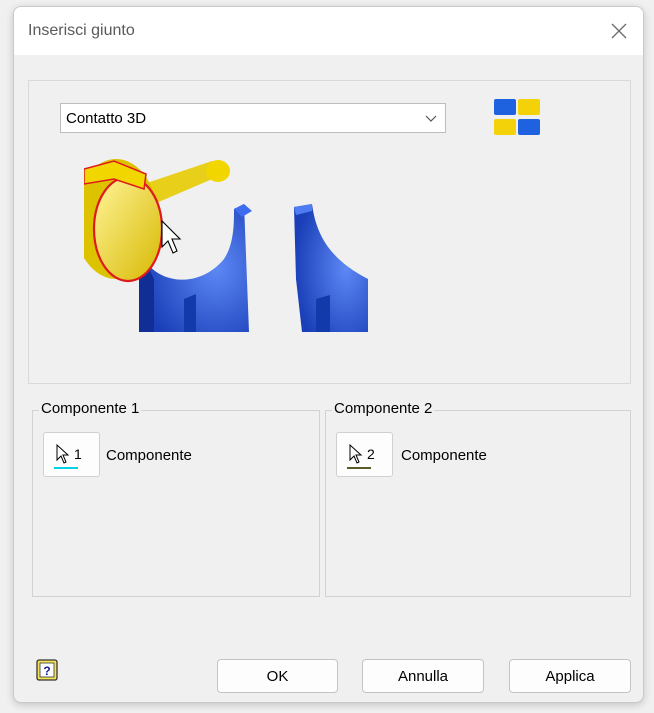 The height and width of the screenshot is (713, 654). I want to click on chevron-down-icon, so click(431, 118).